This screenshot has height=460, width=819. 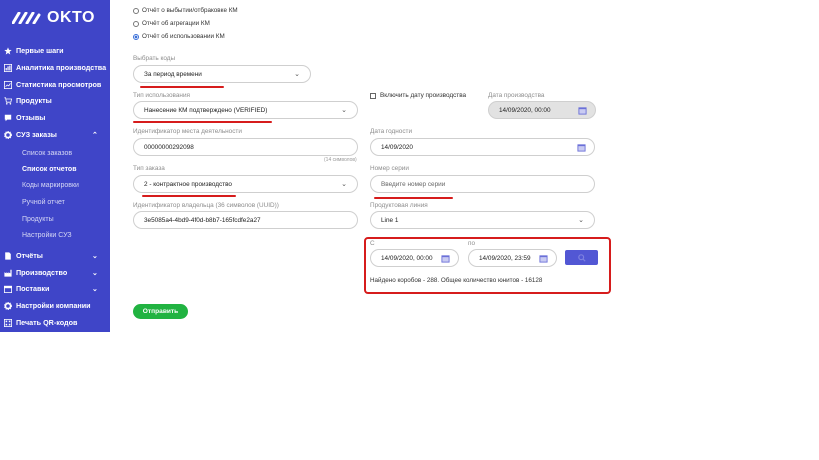 What do you see at coordinates (47, 322) in the screenshot?
I see `sidebar-item-label: Печать QR-кодов` at bounding box center [47, 322].